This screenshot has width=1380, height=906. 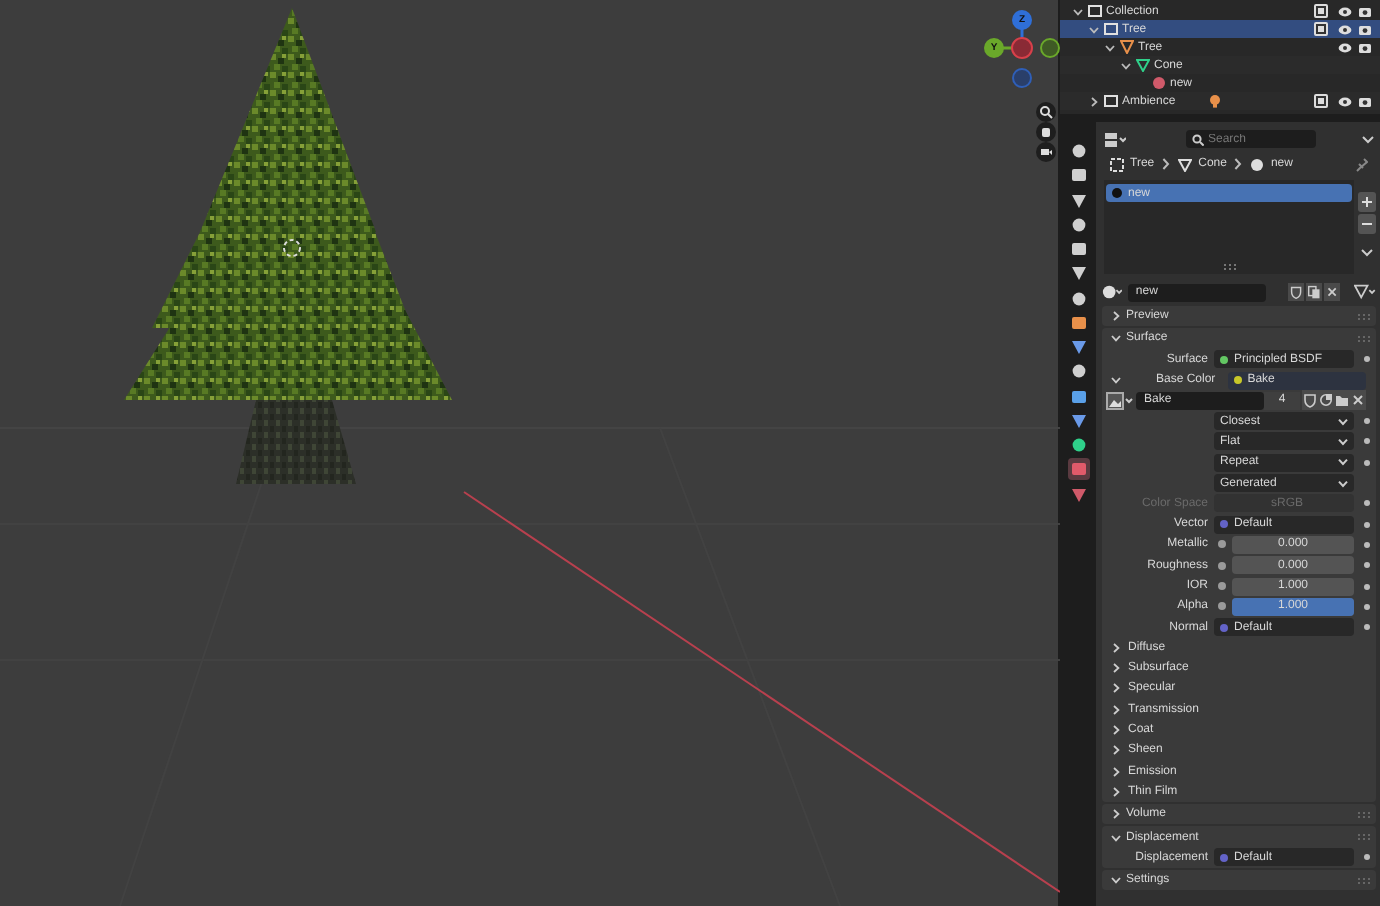 What do you see at coordinates (1326, 400) in the screenshot?
I see `new-image-icon` at bounding box center [1326, 400].